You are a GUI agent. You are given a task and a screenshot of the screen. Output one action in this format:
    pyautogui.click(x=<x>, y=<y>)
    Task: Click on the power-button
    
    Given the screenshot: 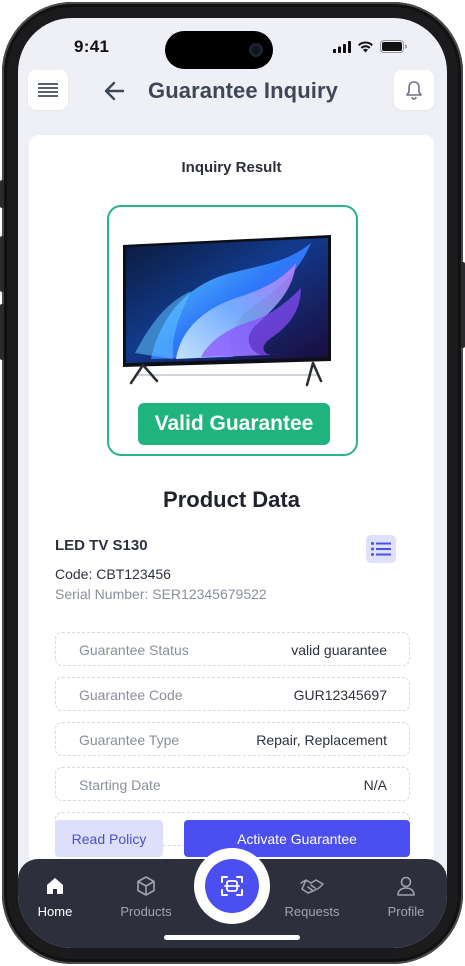 What is the action you would take?
    pyautogui.click(x=463, y=305)
    